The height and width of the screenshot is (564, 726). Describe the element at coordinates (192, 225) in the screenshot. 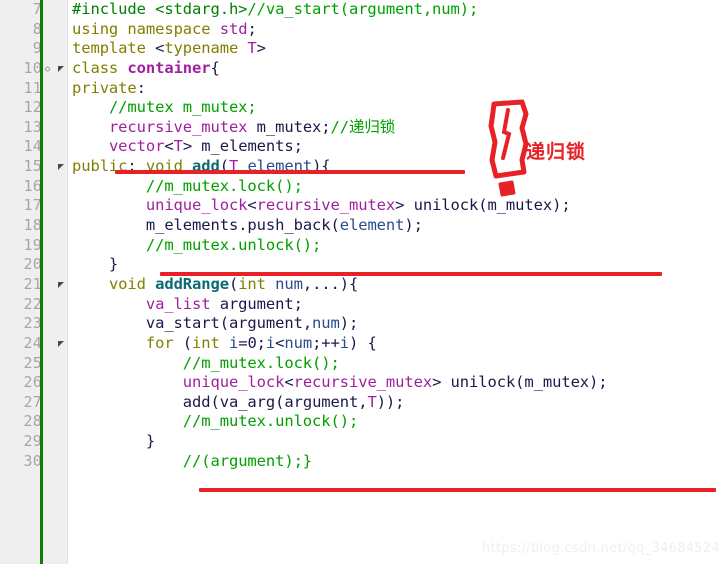

I see `code-token: m_elements` at that location.